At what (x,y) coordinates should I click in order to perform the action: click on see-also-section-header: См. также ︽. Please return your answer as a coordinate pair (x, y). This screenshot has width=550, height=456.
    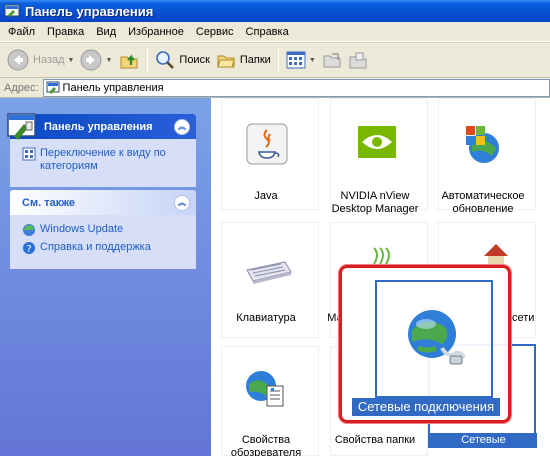
    Looking at the image, I should click on (103, 202).